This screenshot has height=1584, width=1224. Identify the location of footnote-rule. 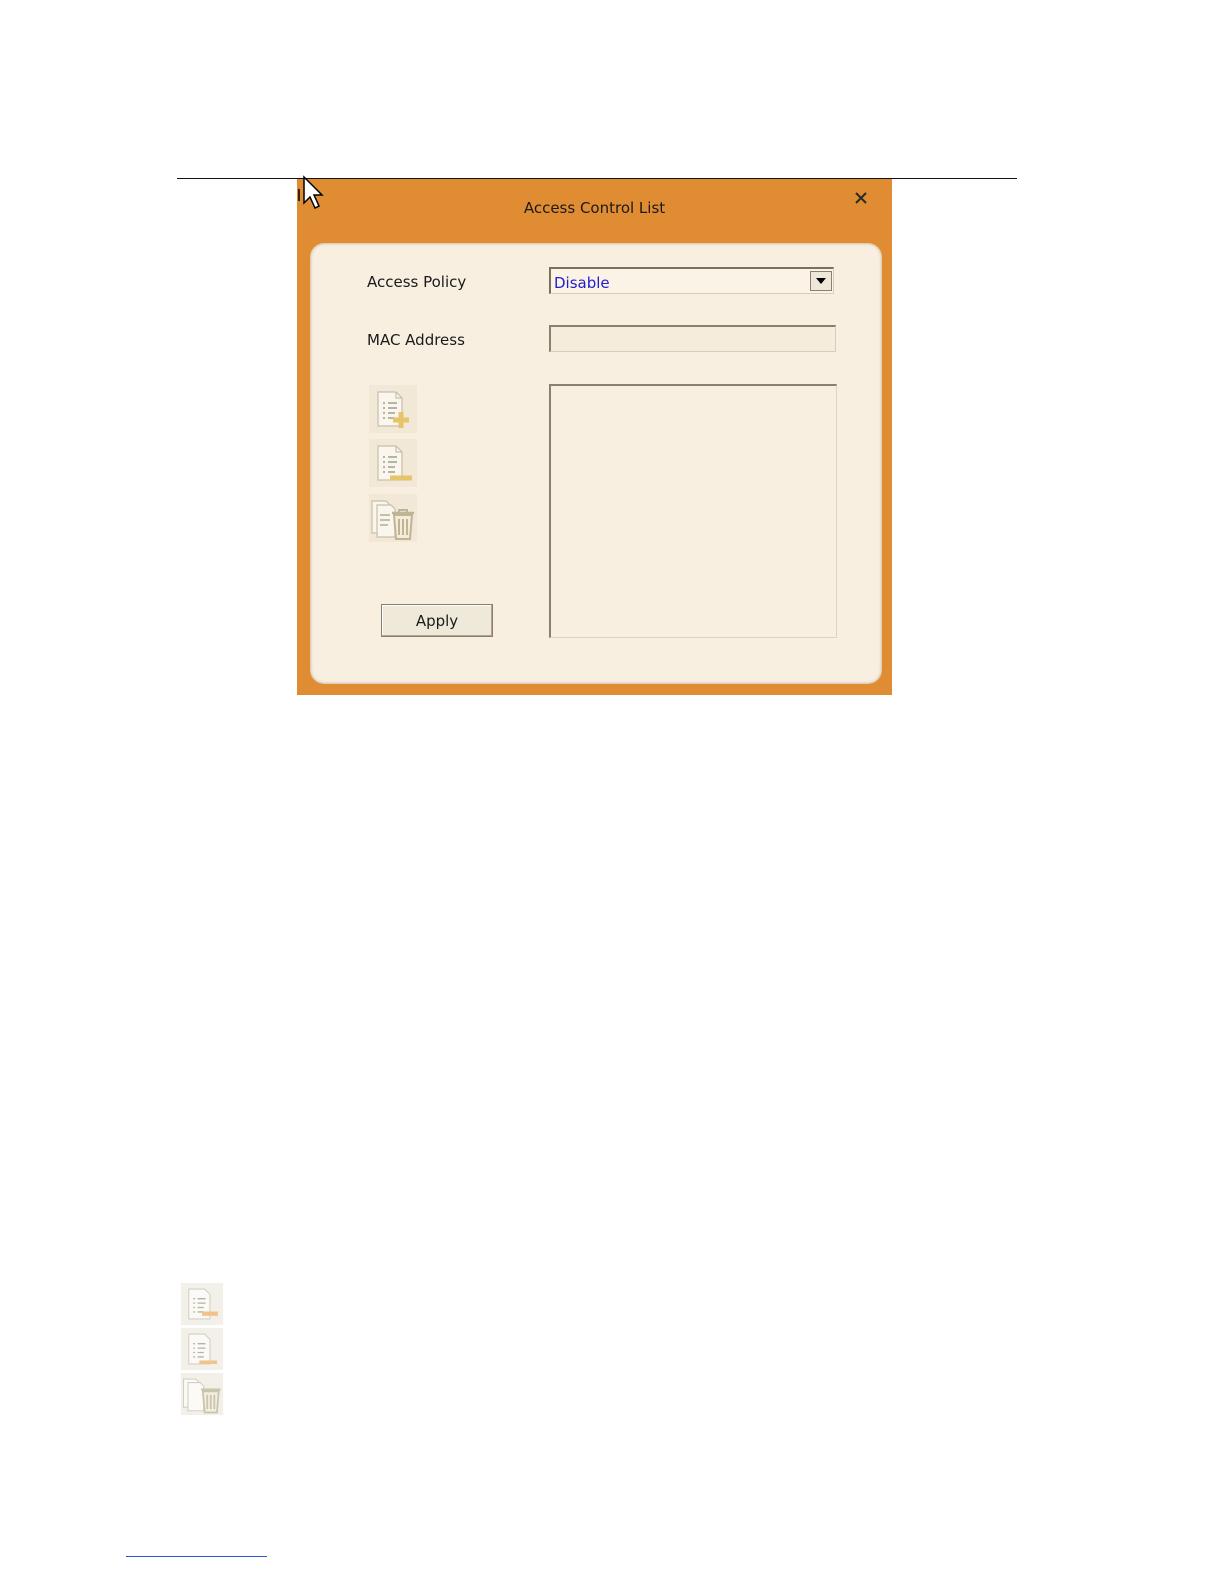
(196, 1556).